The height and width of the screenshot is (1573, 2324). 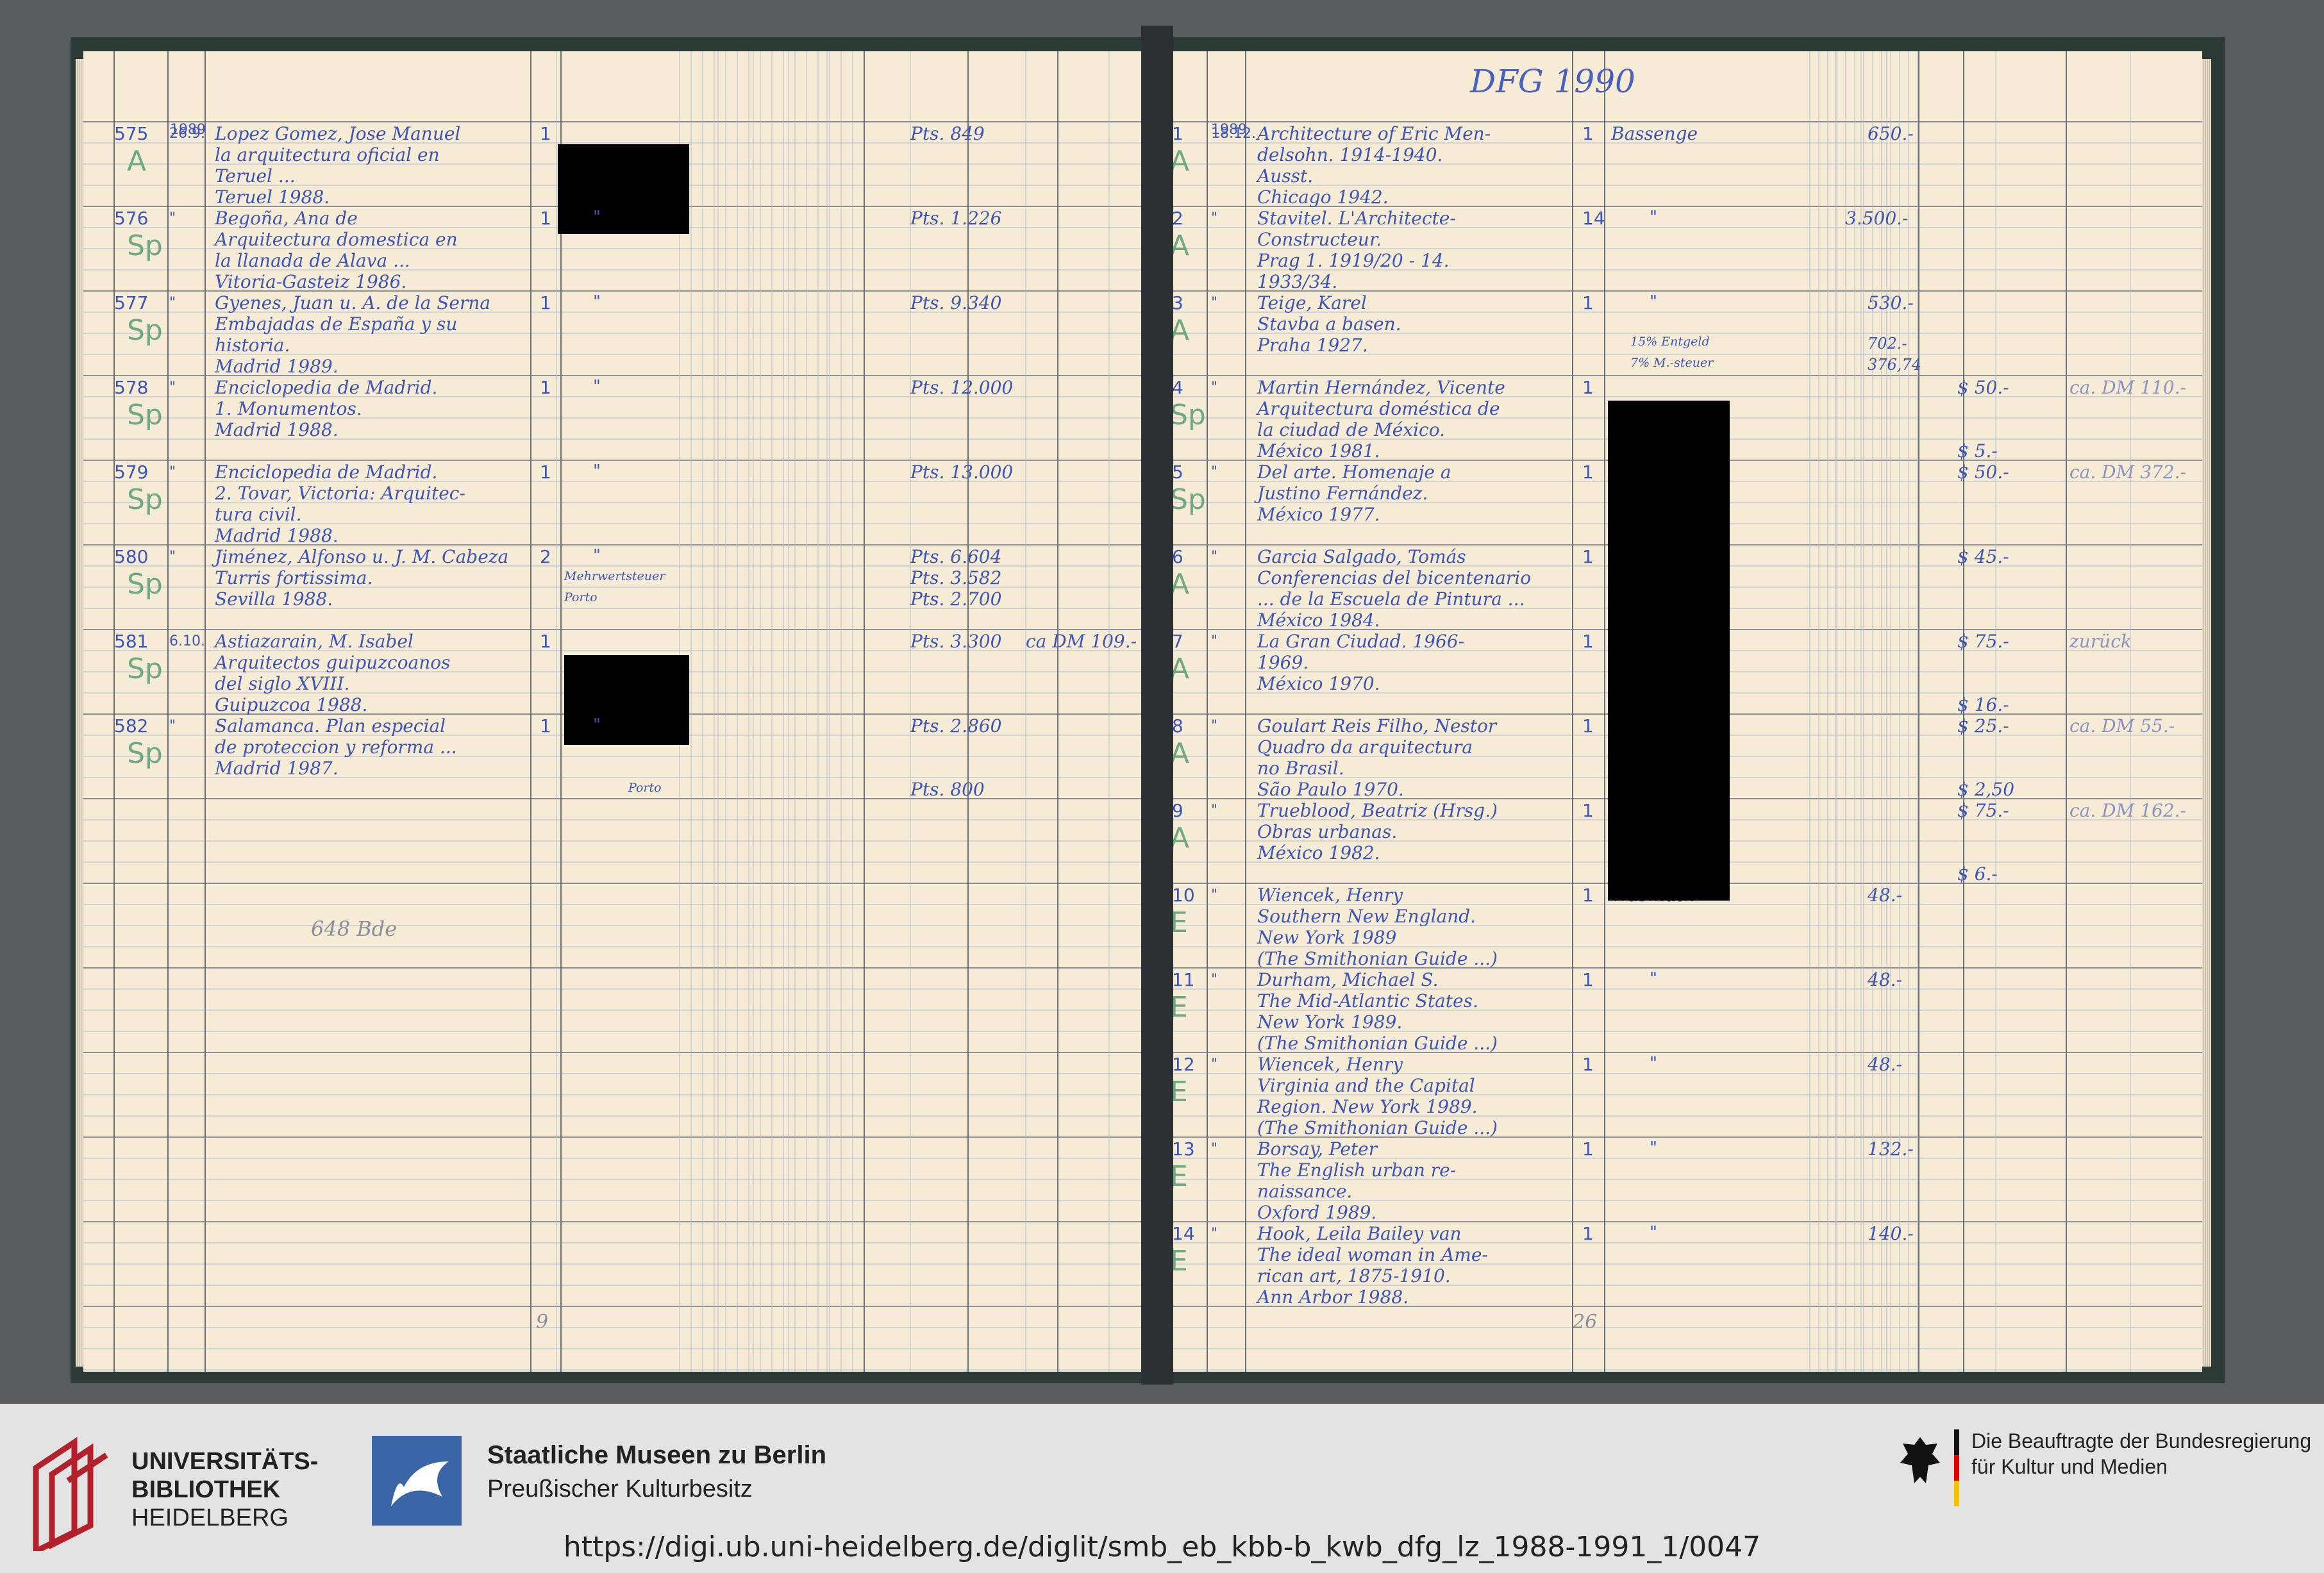 I want to click on price-note: Mehrwertsteuer, so click(x=614, y=576).